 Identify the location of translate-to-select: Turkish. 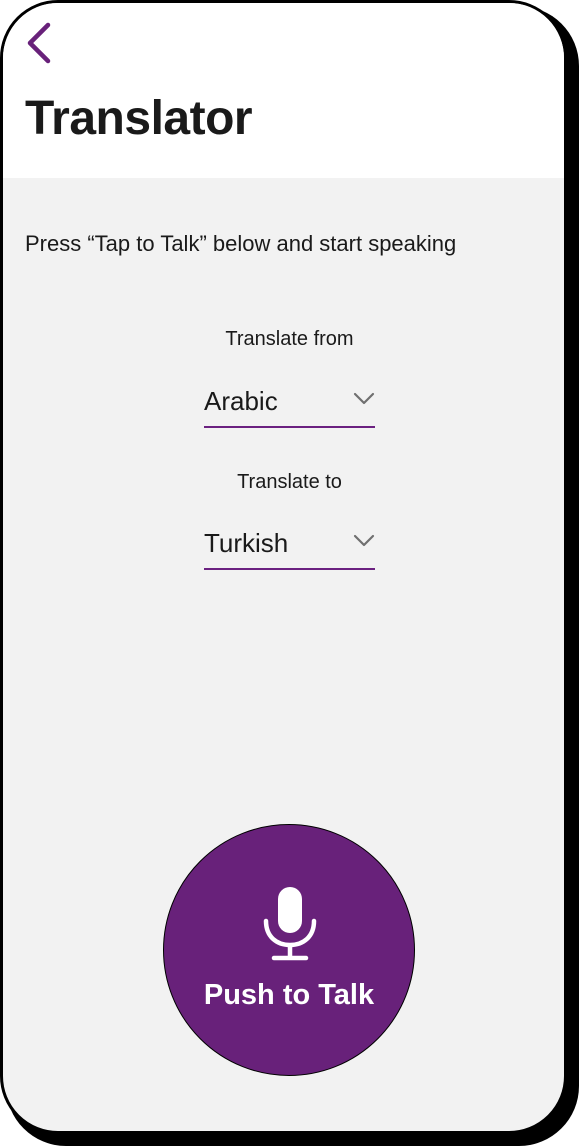
(289, 546).